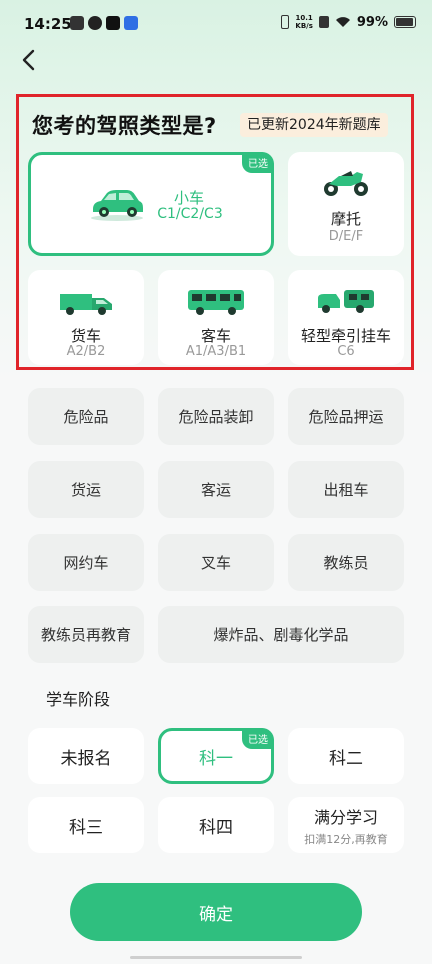 The width and height of the screenshot is (432, 964). I want to click on battery-icon, so click(405, 22).